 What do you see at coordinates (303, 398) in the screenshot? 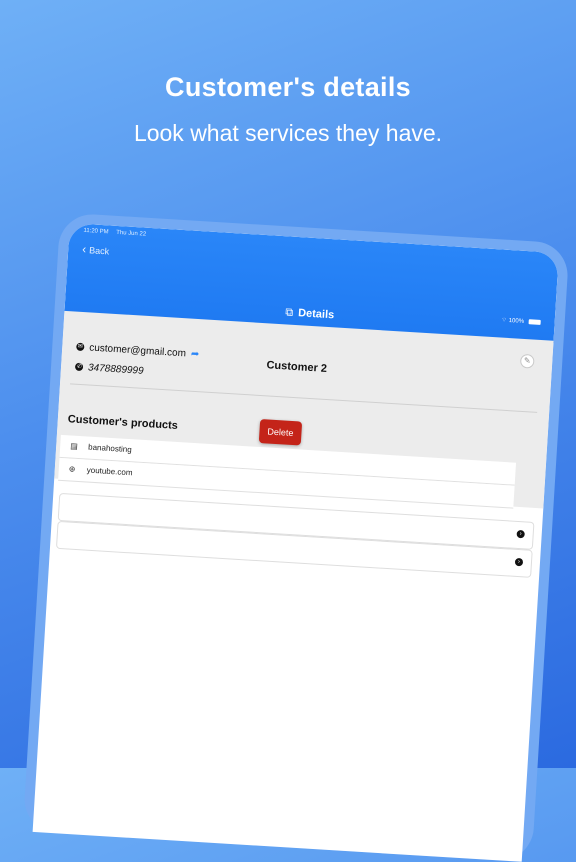
I see `divider` at bounding box center [303, 398].